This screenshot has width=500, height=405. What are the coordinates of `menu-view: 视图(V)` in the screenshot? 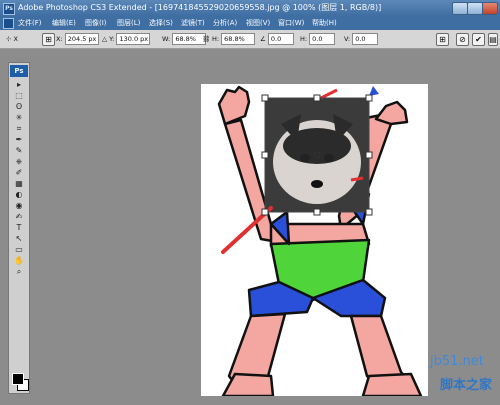 It's located at (258, 23).